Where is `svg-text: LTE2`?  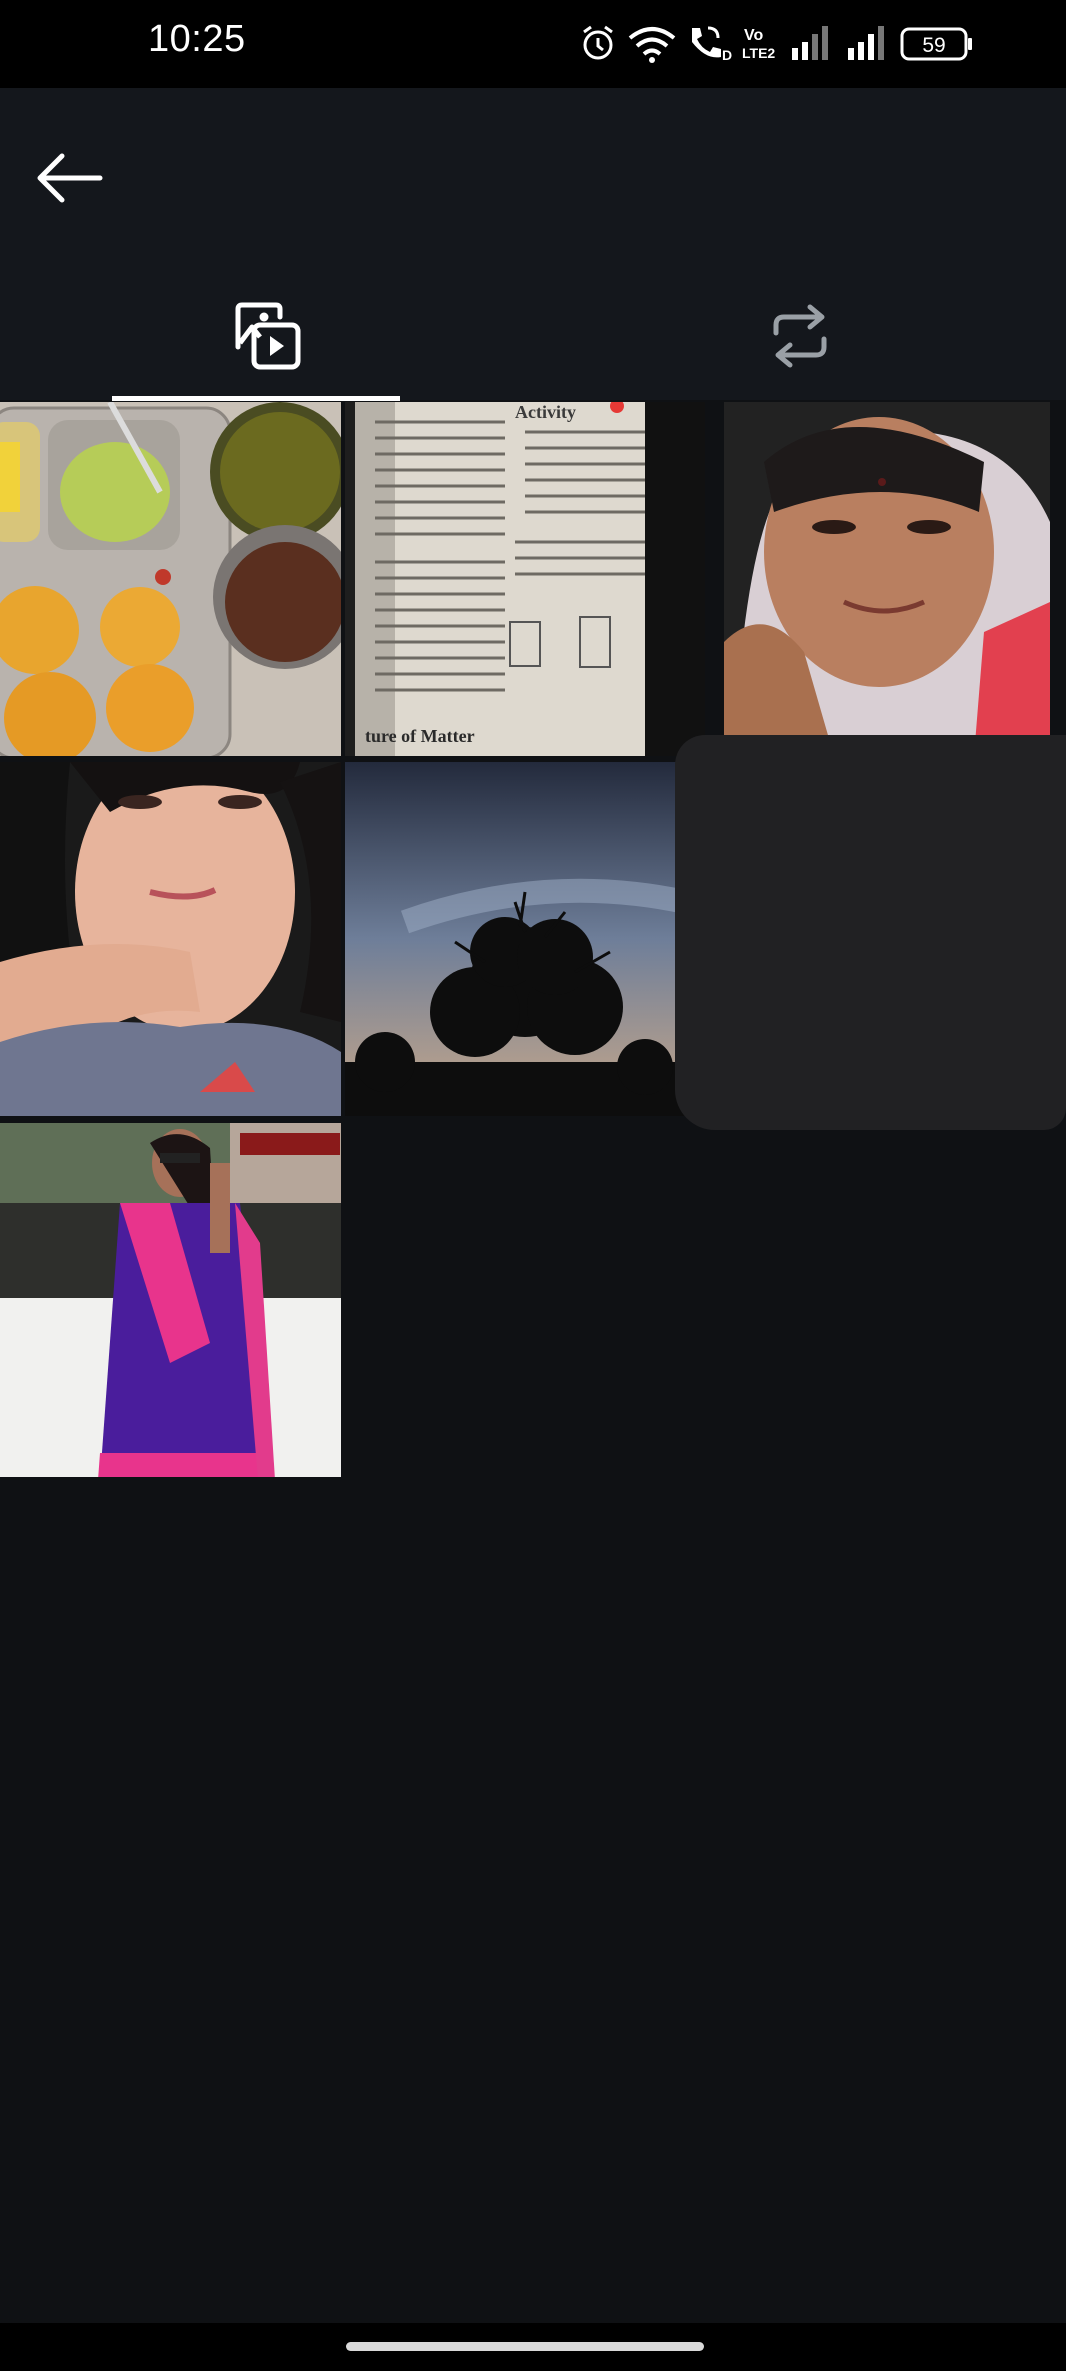 svg-text: LTE2 is located at coordinates (758, 53).